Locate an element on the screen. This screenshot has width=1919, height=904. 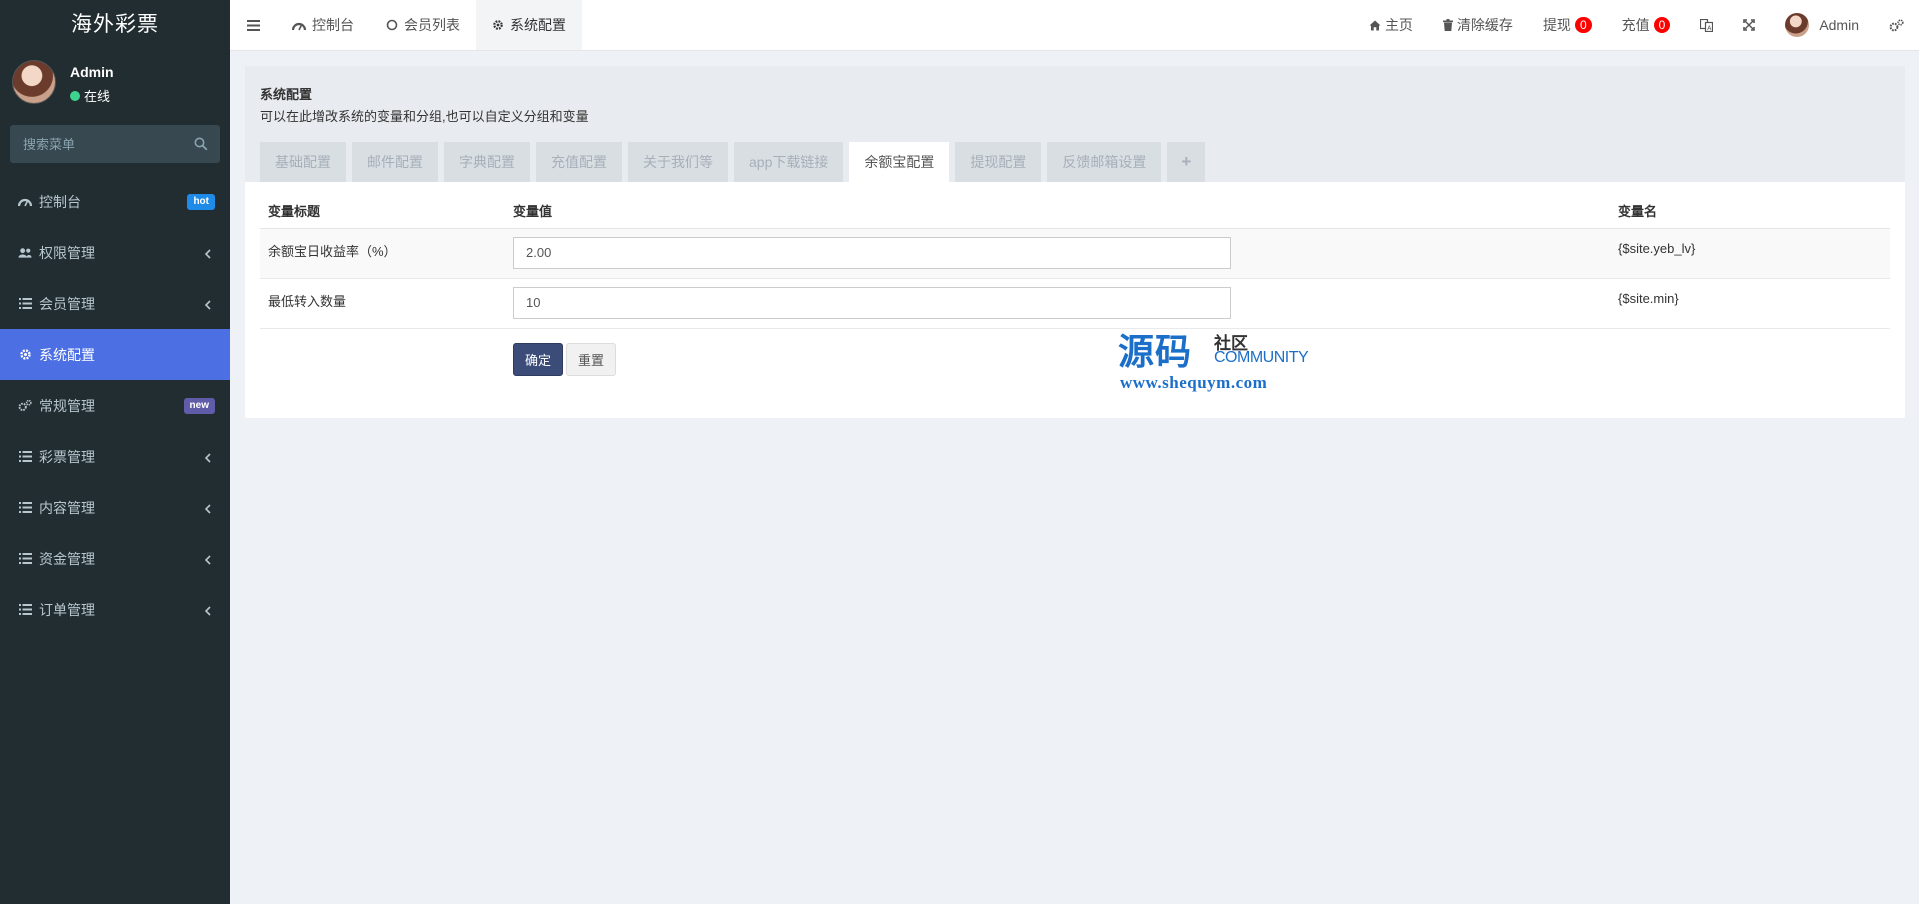
admin-label: Admin is located at coordinates (1839, 25).